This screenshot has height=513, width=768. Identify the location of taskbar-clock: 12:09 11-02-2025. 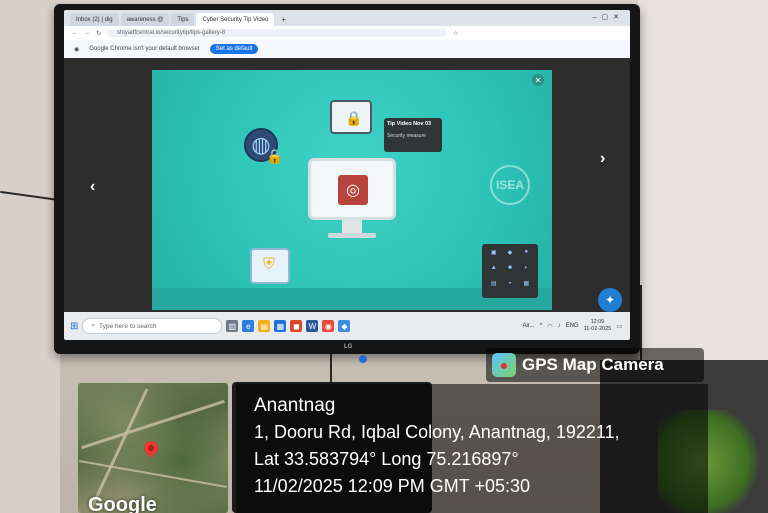
(598, 326).